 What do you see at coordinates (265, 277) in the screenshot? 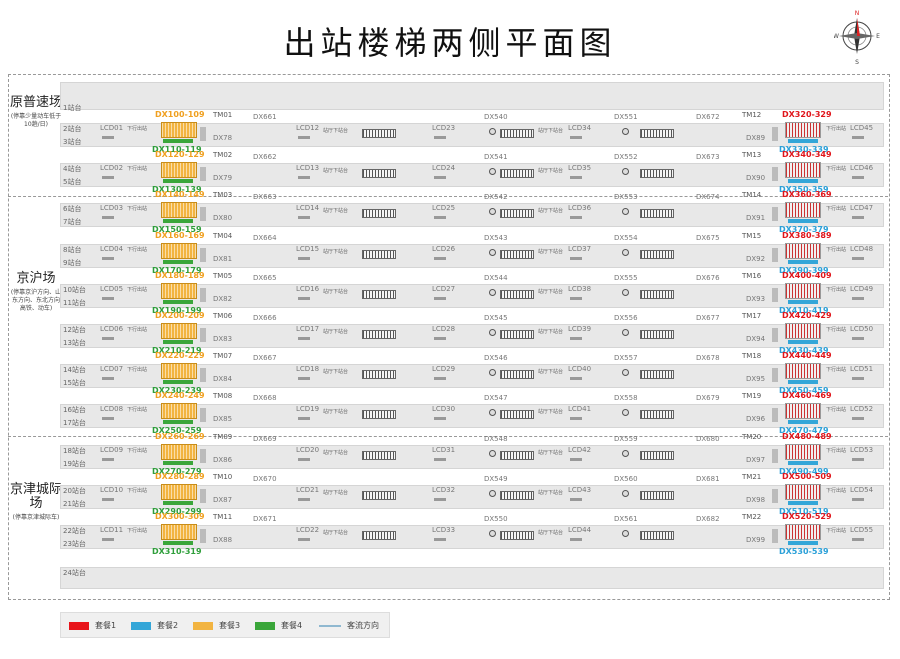
I see `dx-label: DX665` at bounding box center [265, 277].